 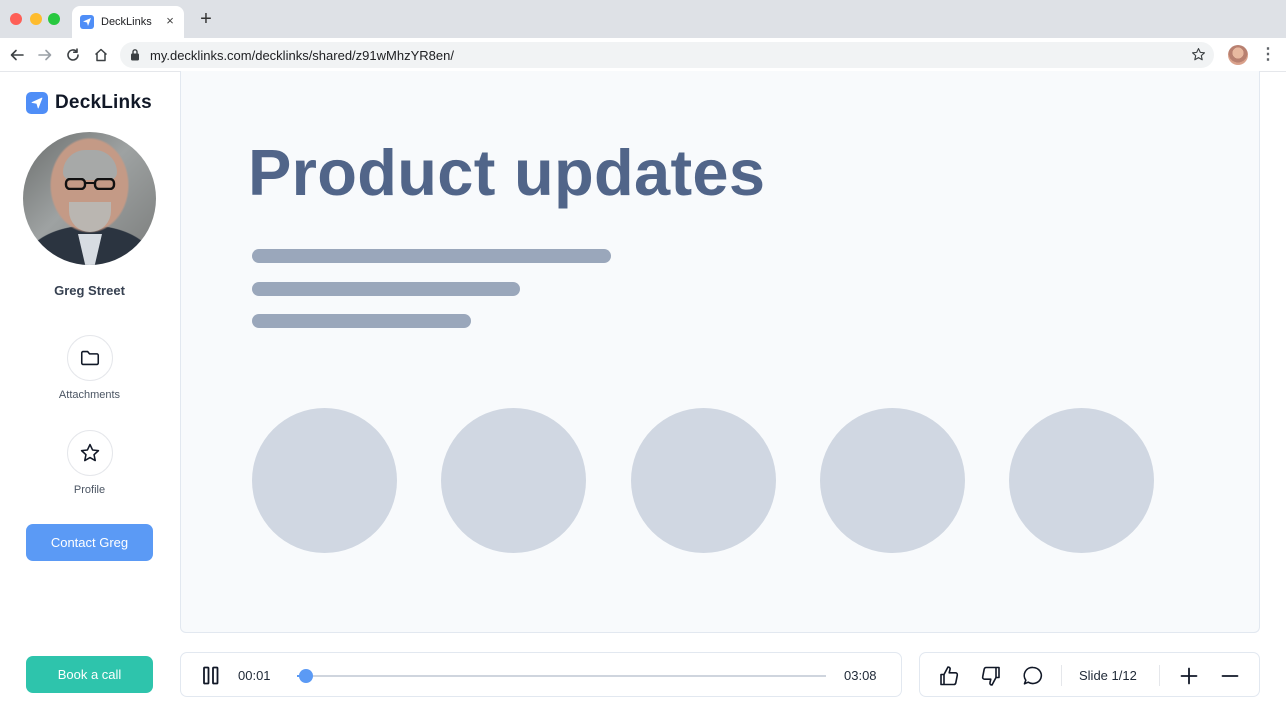 I want to click on browser-menu-icon: ⋮, so click(x=1268, y=55).